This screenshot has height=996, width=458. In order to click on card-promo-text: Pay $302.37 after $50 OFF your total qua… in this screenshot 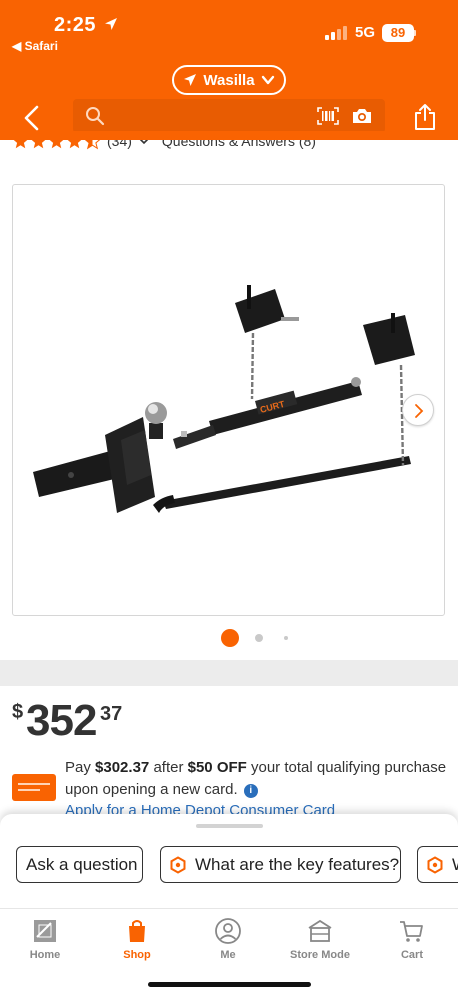, I will do `click(257, 779)`.